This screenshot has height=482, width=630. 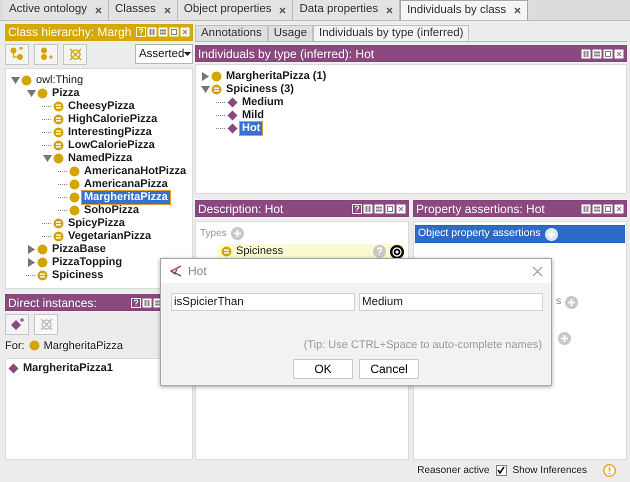 I want to click on panel-title: Description: Hot, so click(x=241, y=208).